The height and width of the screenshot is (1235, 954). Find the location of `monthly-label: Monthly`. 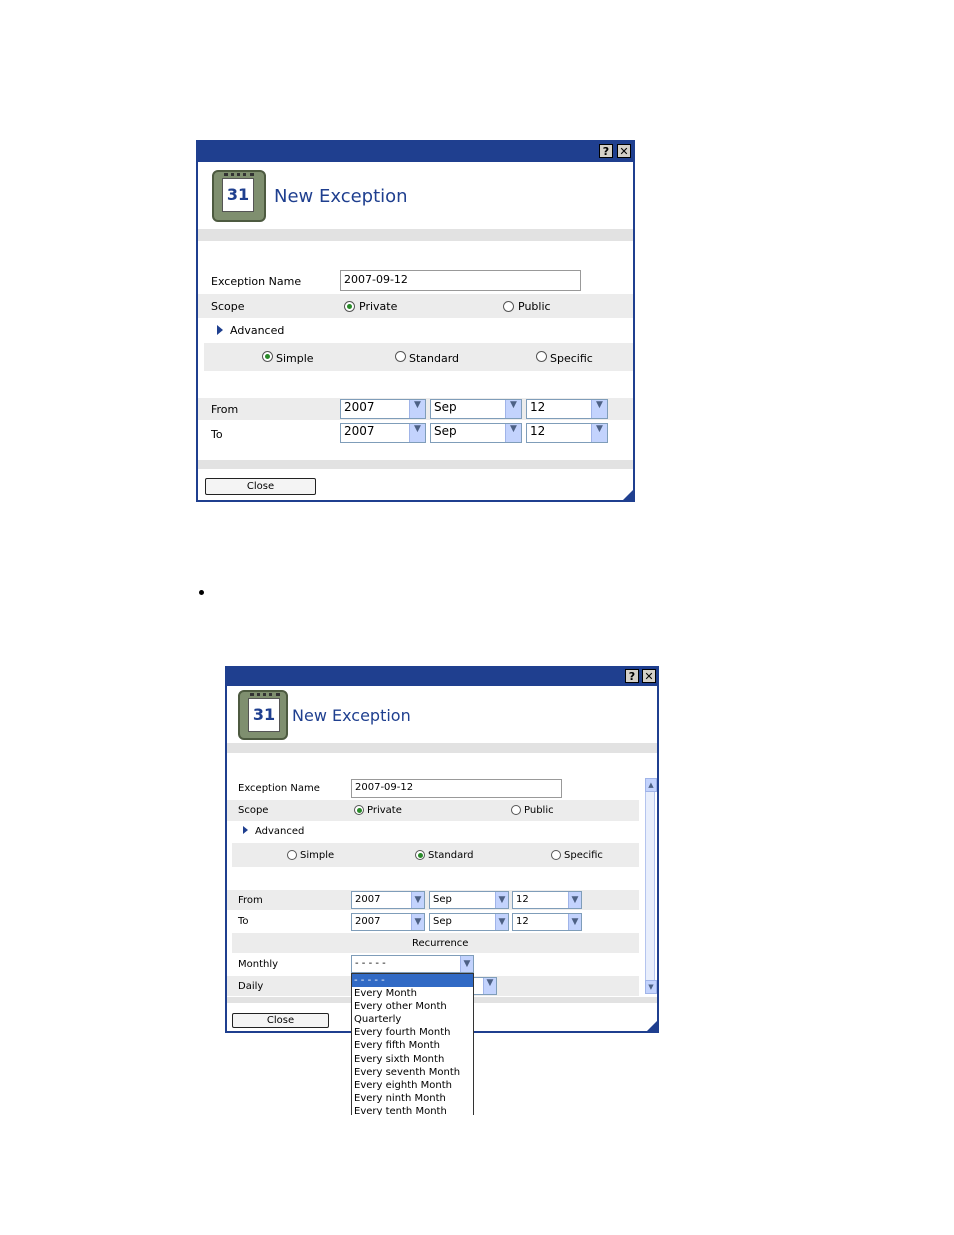

monthly-label: Monthly is located at coordinates (258, 964).